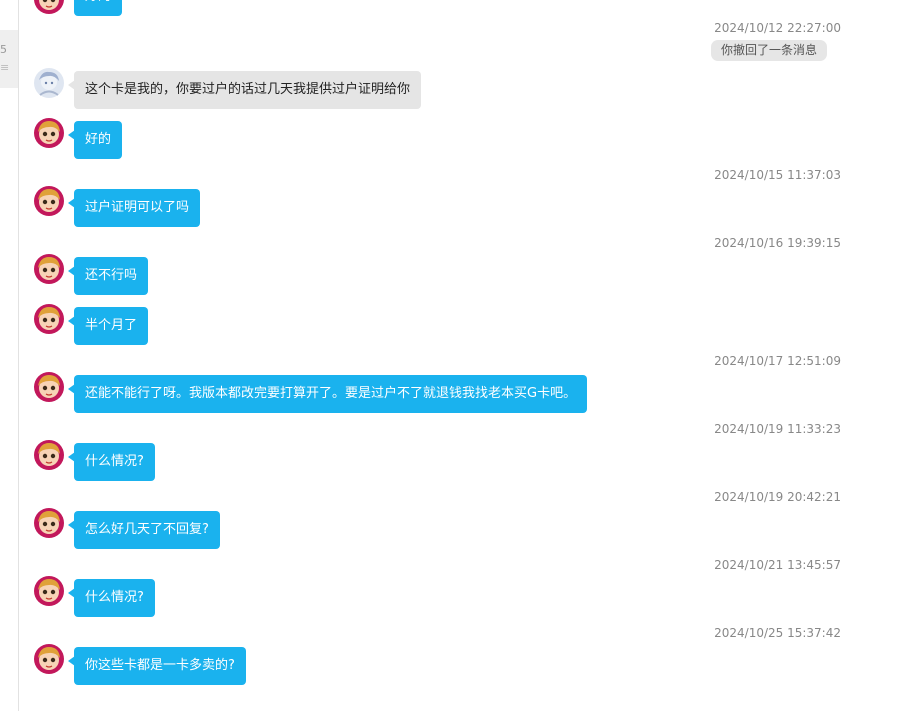 The image size is (924, 711). Describe the element at coordinates (777, 175) in the screenshot. I see `message-timestamp: 2024/10/15 11:37:03` at that location.